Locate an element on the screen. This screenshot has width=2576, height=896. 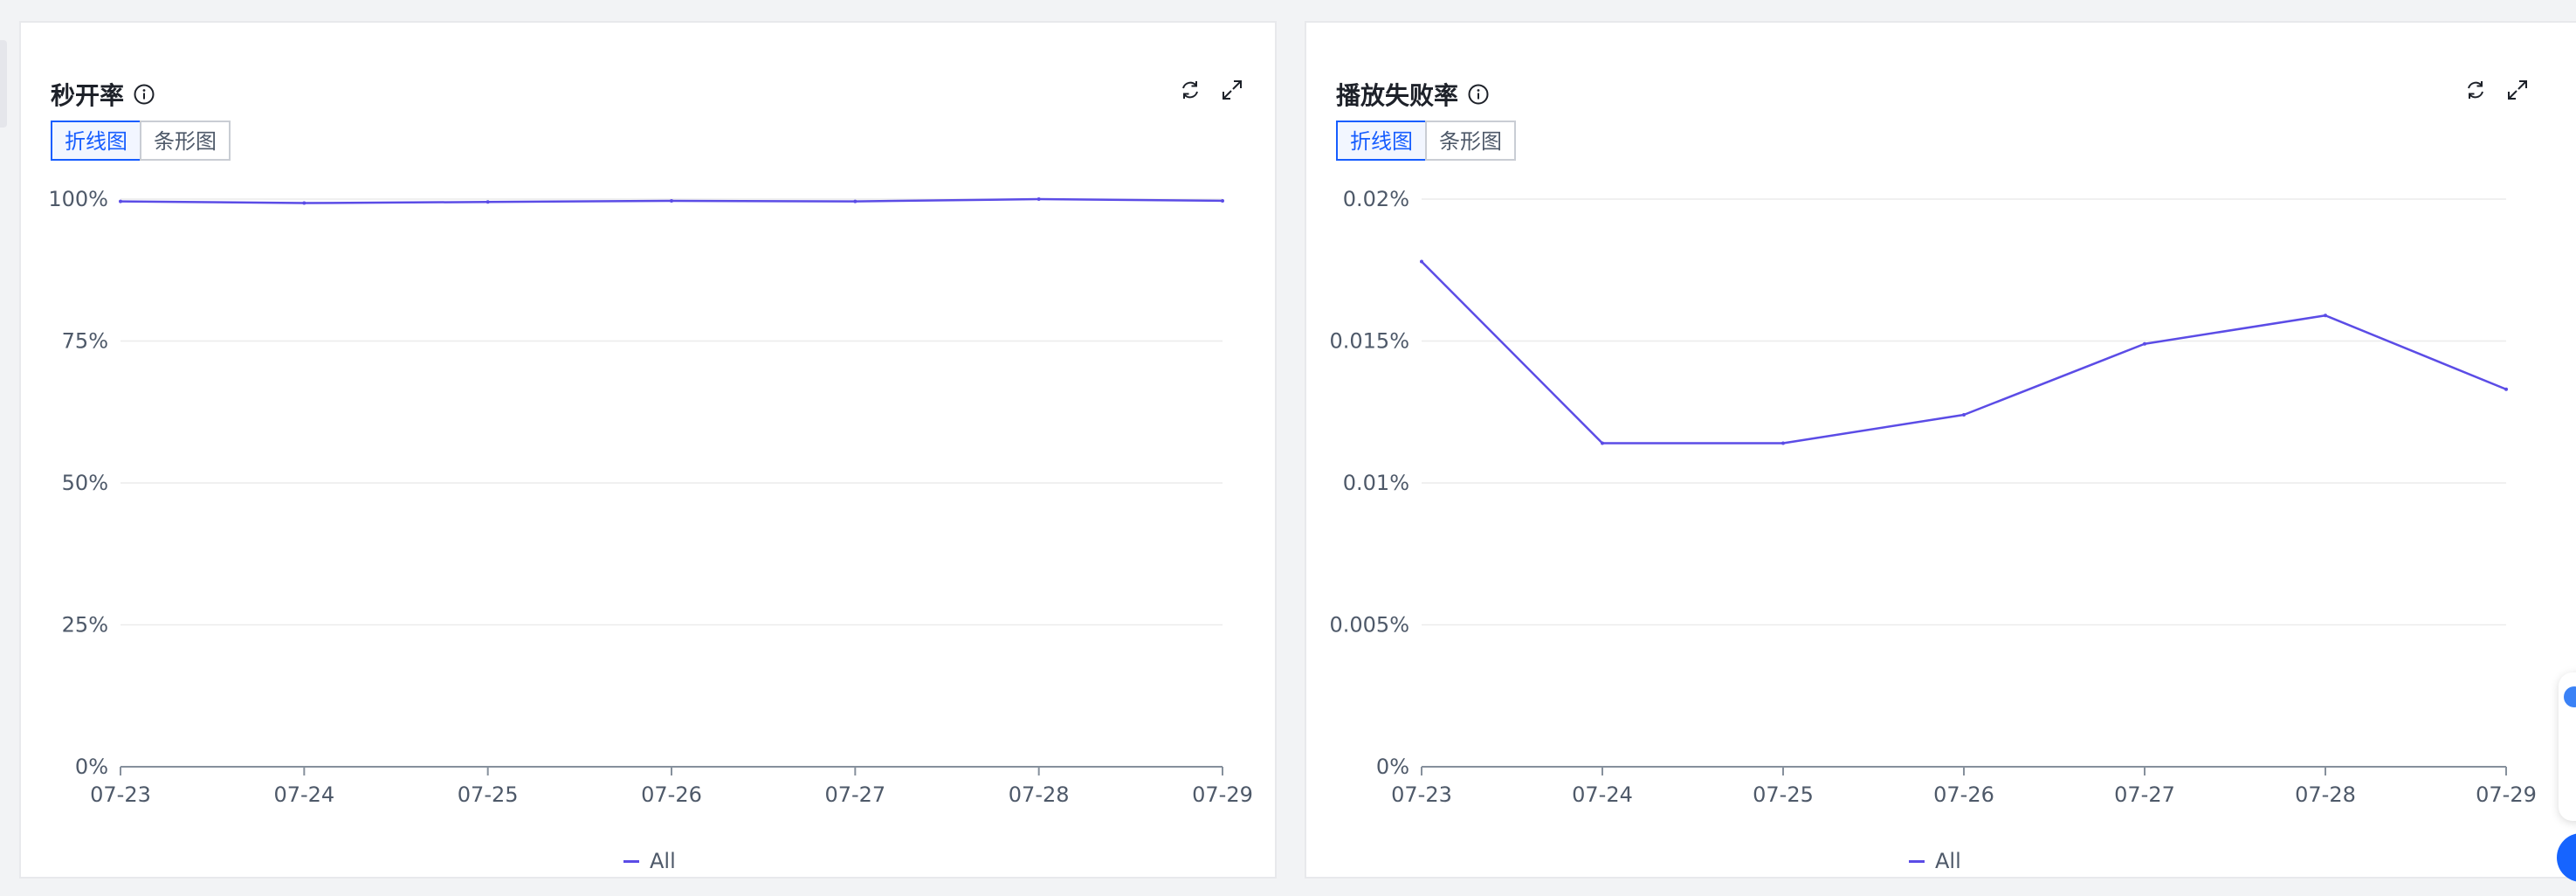
y-tick-label: 50% is located at coordinates (85, 483).